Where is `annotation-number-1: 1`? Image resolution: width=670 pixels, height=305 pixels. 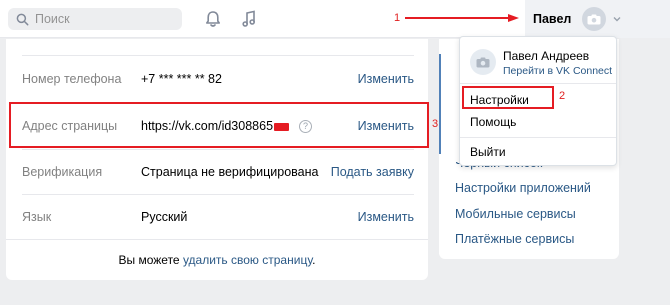
annotation-number-1: 1 is located at coordinates (397, 18).